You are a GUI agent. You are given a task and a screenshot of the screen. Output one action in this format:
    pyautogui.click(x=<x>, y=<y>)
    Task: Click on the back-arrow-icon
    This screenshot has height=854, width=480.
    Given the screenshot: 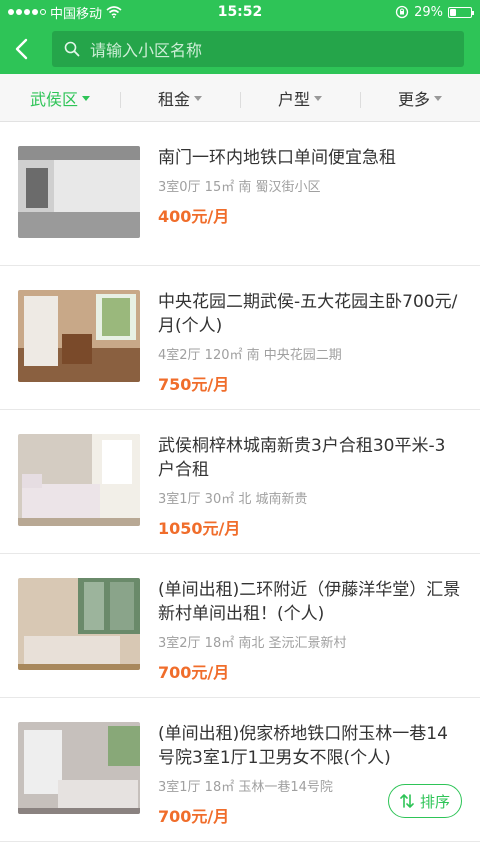 What is the action you would take?
    pyautogui.click(x=21, y=49)
    